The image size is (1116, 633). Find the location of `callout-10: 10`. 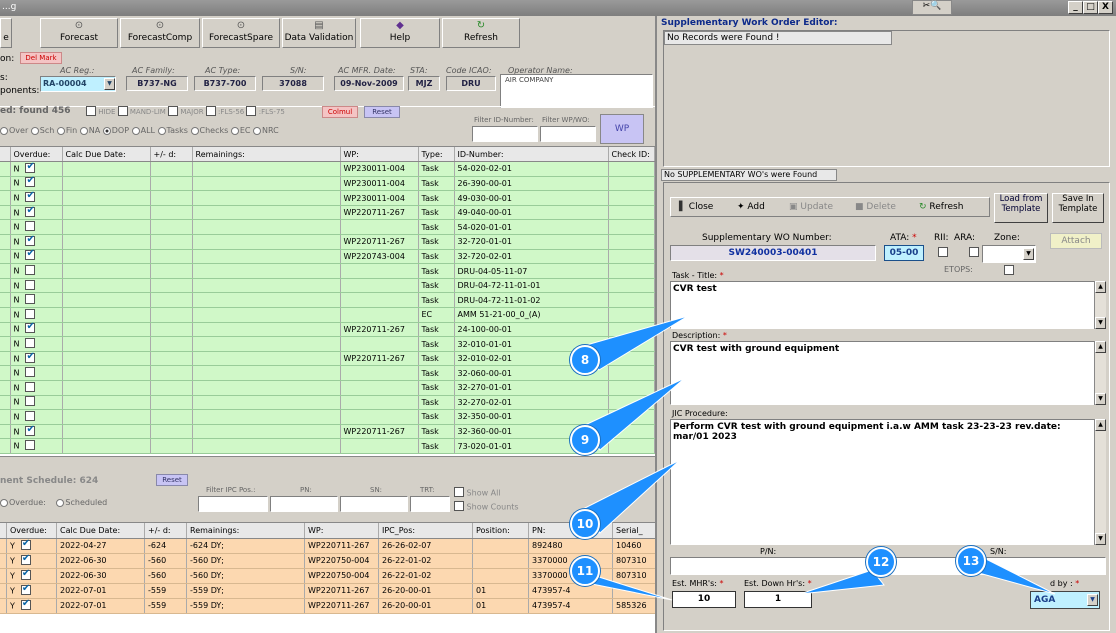

callout-10: 10 is located at coordinates (585, 524).